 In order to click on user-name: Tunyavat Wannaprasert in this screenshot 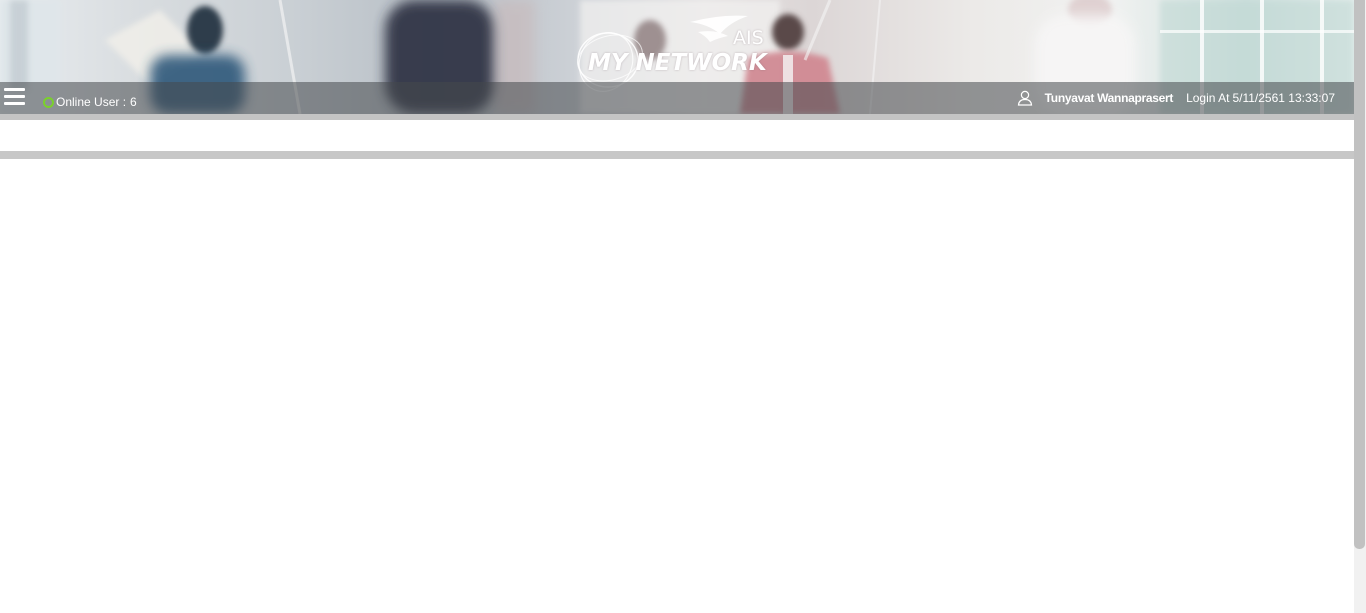, I will do `click(1109, 98)`.